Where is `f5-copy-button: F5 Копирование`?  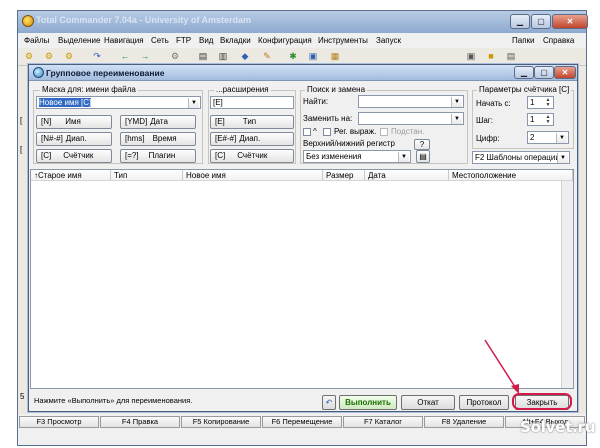 f5-copy-button: F5 Копирование is located at coordinates (221, 422).